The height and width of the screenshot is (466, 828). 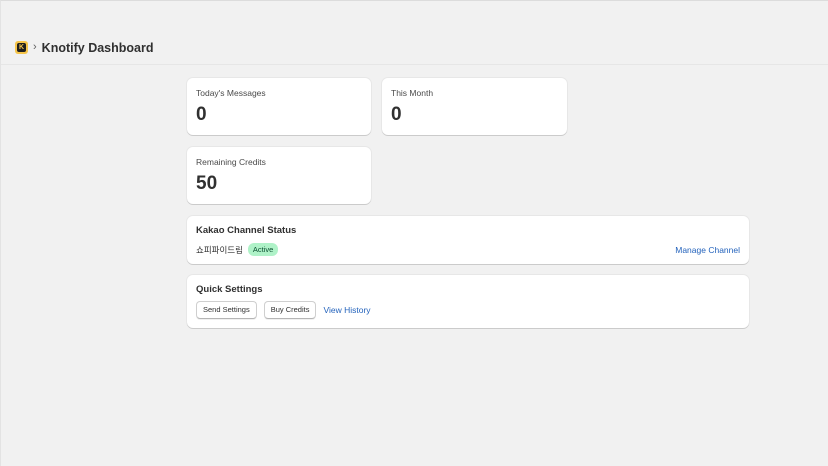 I want to click on todays-messages-card: Today's Messages 0, so click(x=279, y=106).